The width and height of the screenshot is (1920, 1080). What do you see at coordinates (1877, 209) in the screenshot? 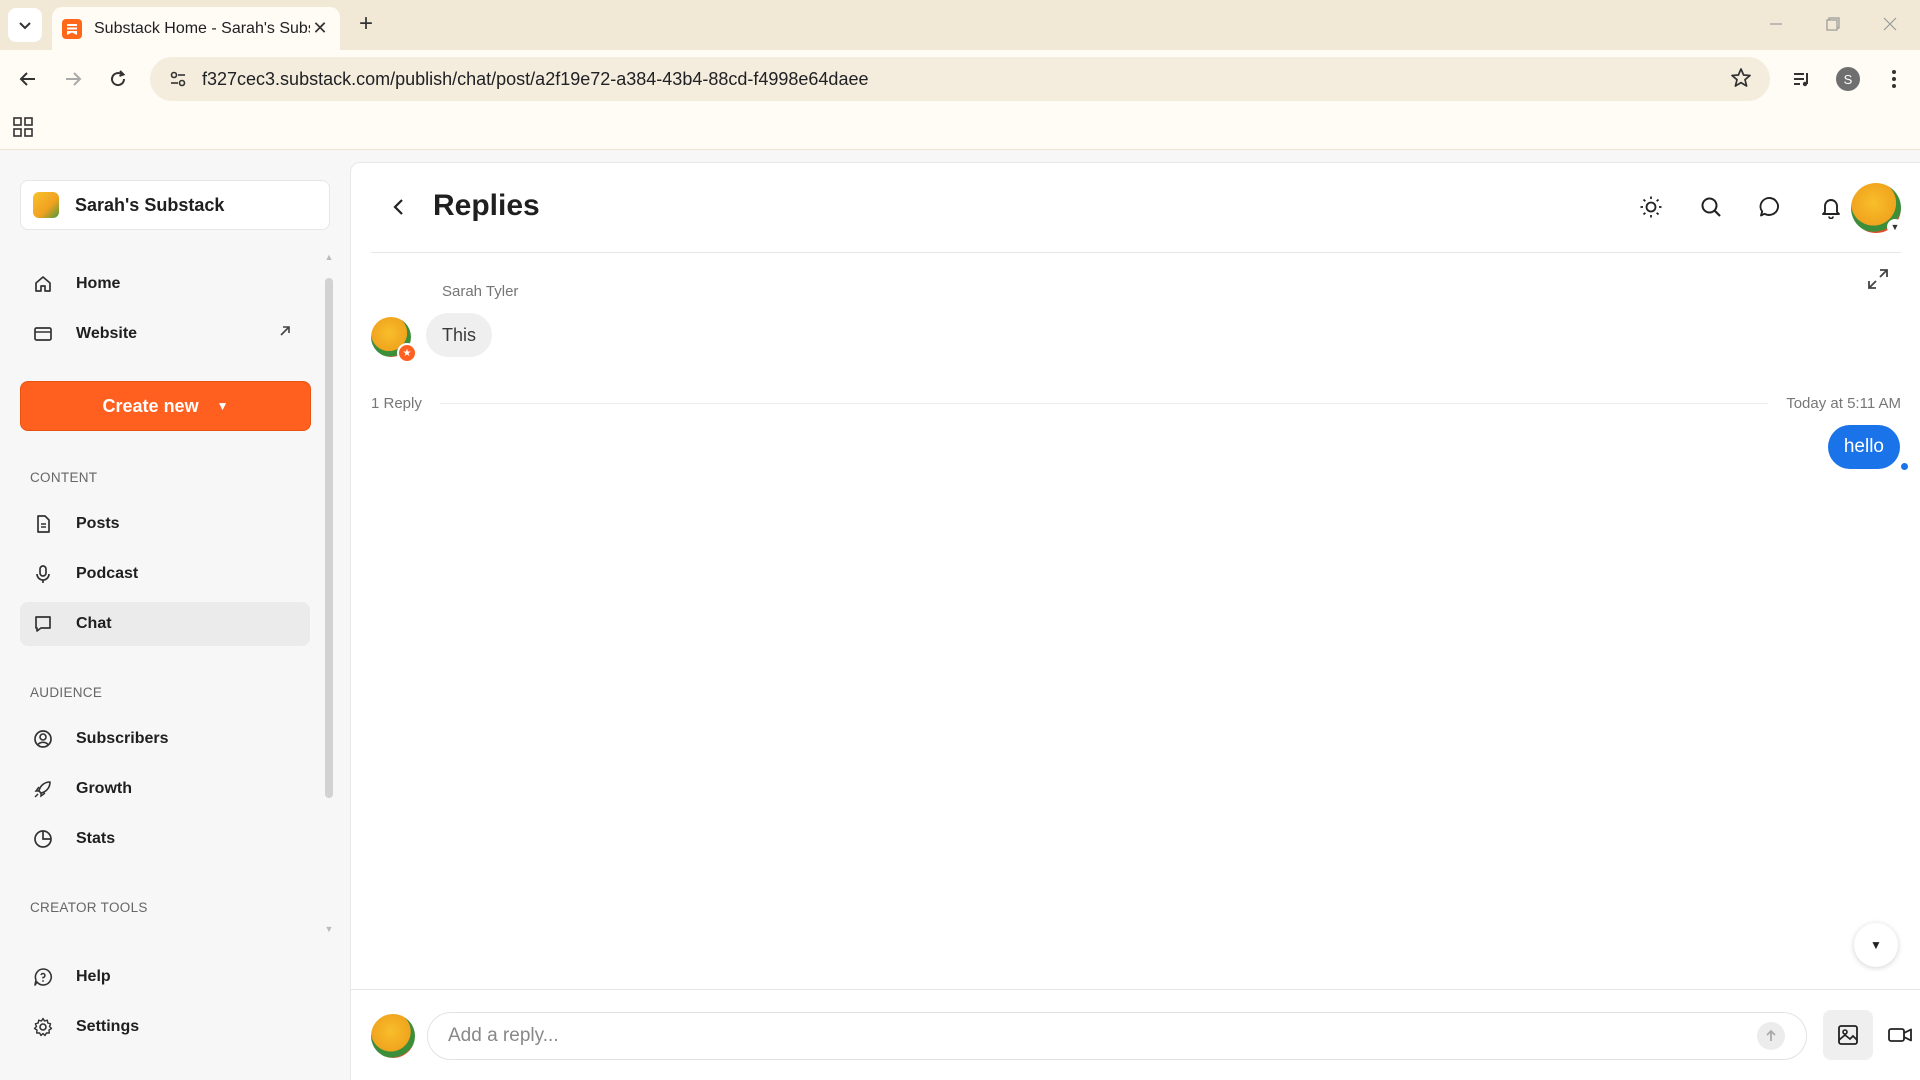
I see `user-avatar-menu: ▼` at bounding box center [1877, 209].